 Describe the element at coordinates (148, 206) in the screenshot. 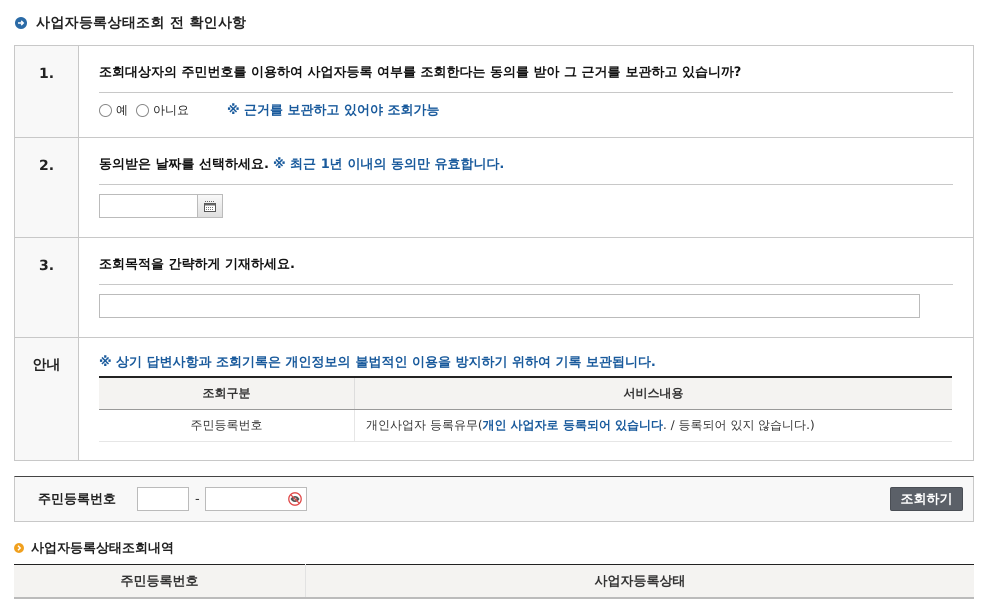

I see `date-field` at that location.